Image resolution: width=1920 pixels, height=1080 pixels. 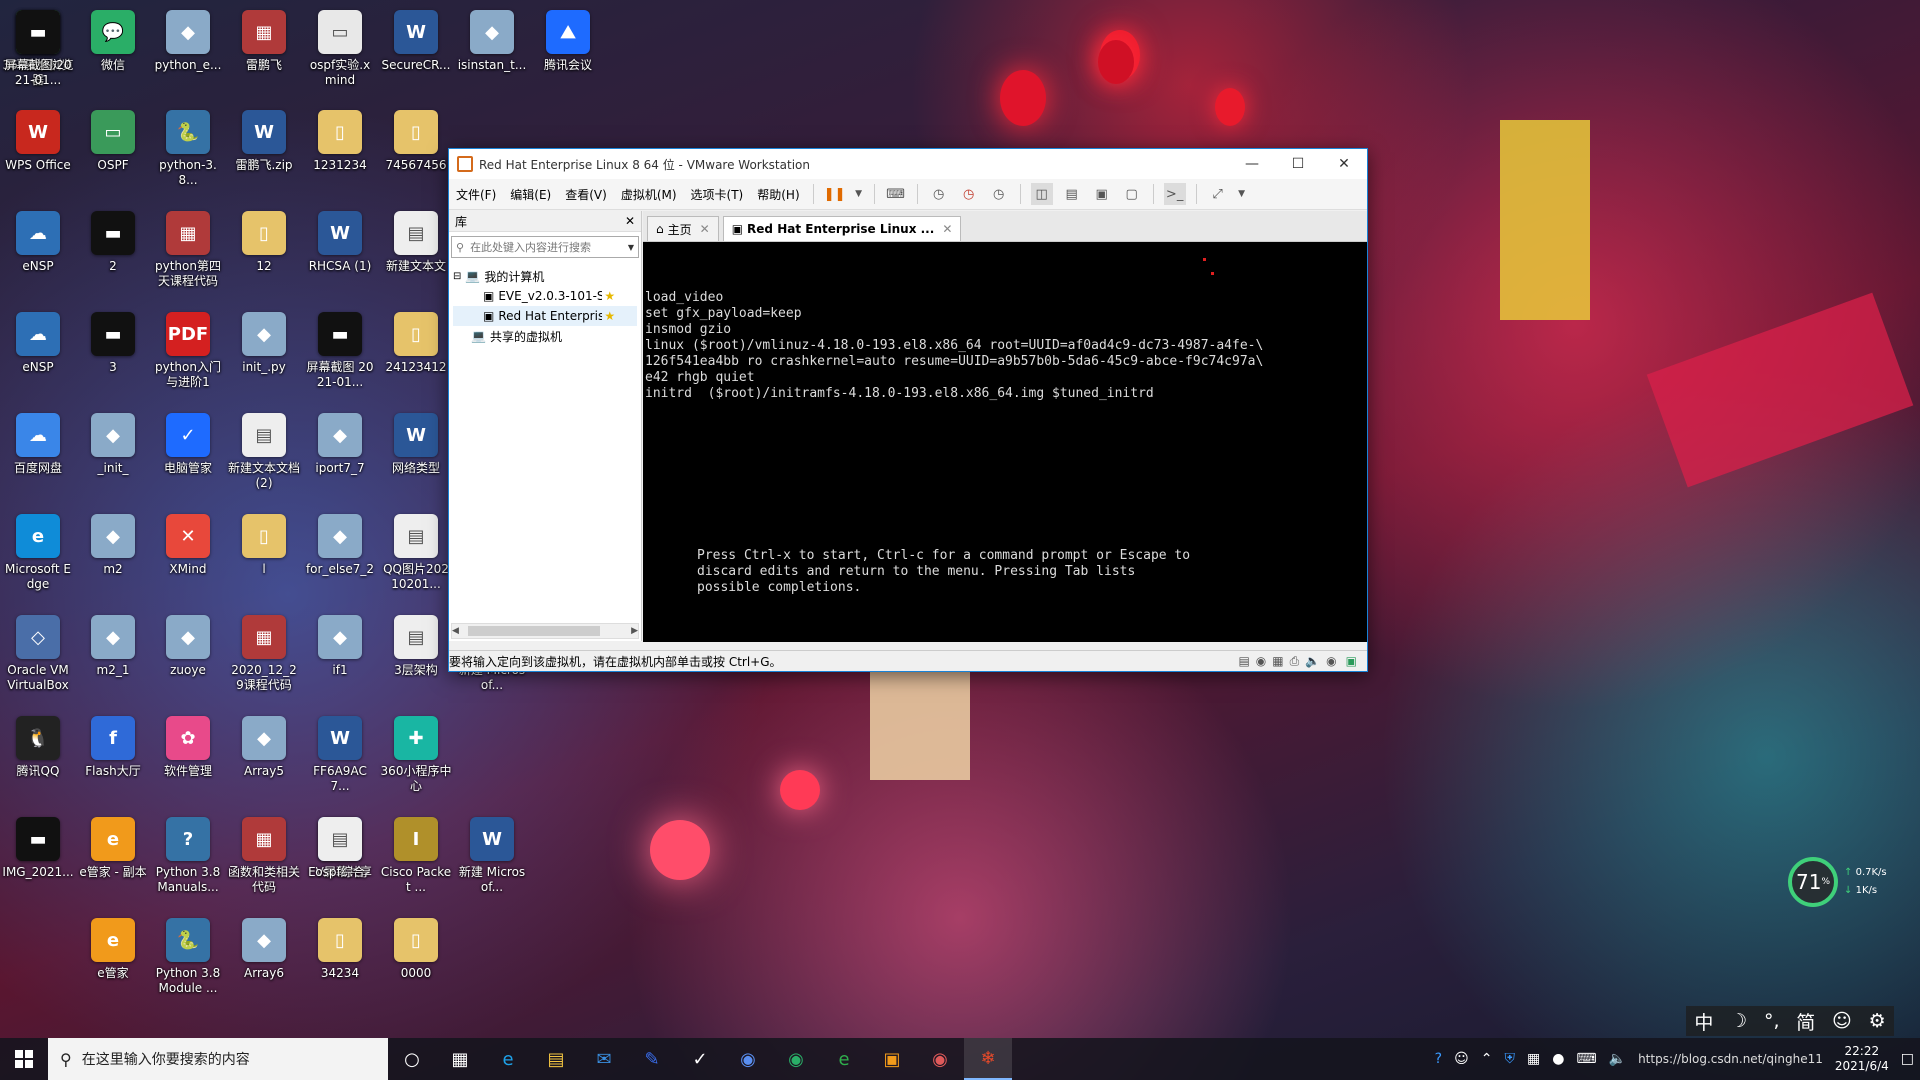 I want to click on desktop-icon: ▯ 1231234, so click(x=340, y=154).